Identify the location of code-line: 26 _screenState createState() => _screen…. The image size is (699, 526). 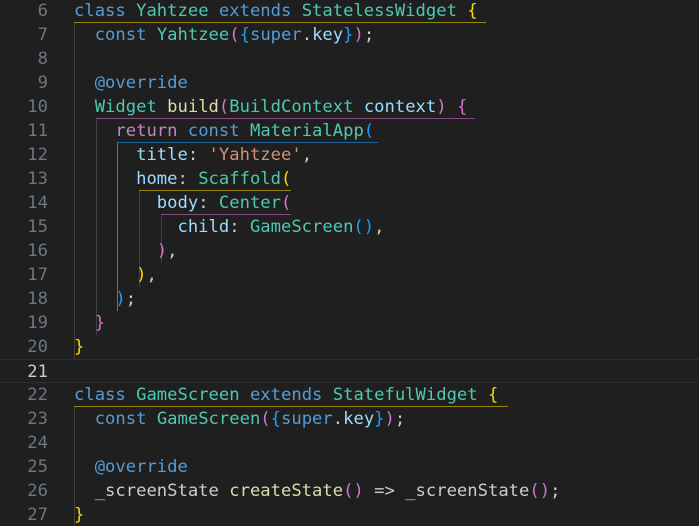
(349, 491).